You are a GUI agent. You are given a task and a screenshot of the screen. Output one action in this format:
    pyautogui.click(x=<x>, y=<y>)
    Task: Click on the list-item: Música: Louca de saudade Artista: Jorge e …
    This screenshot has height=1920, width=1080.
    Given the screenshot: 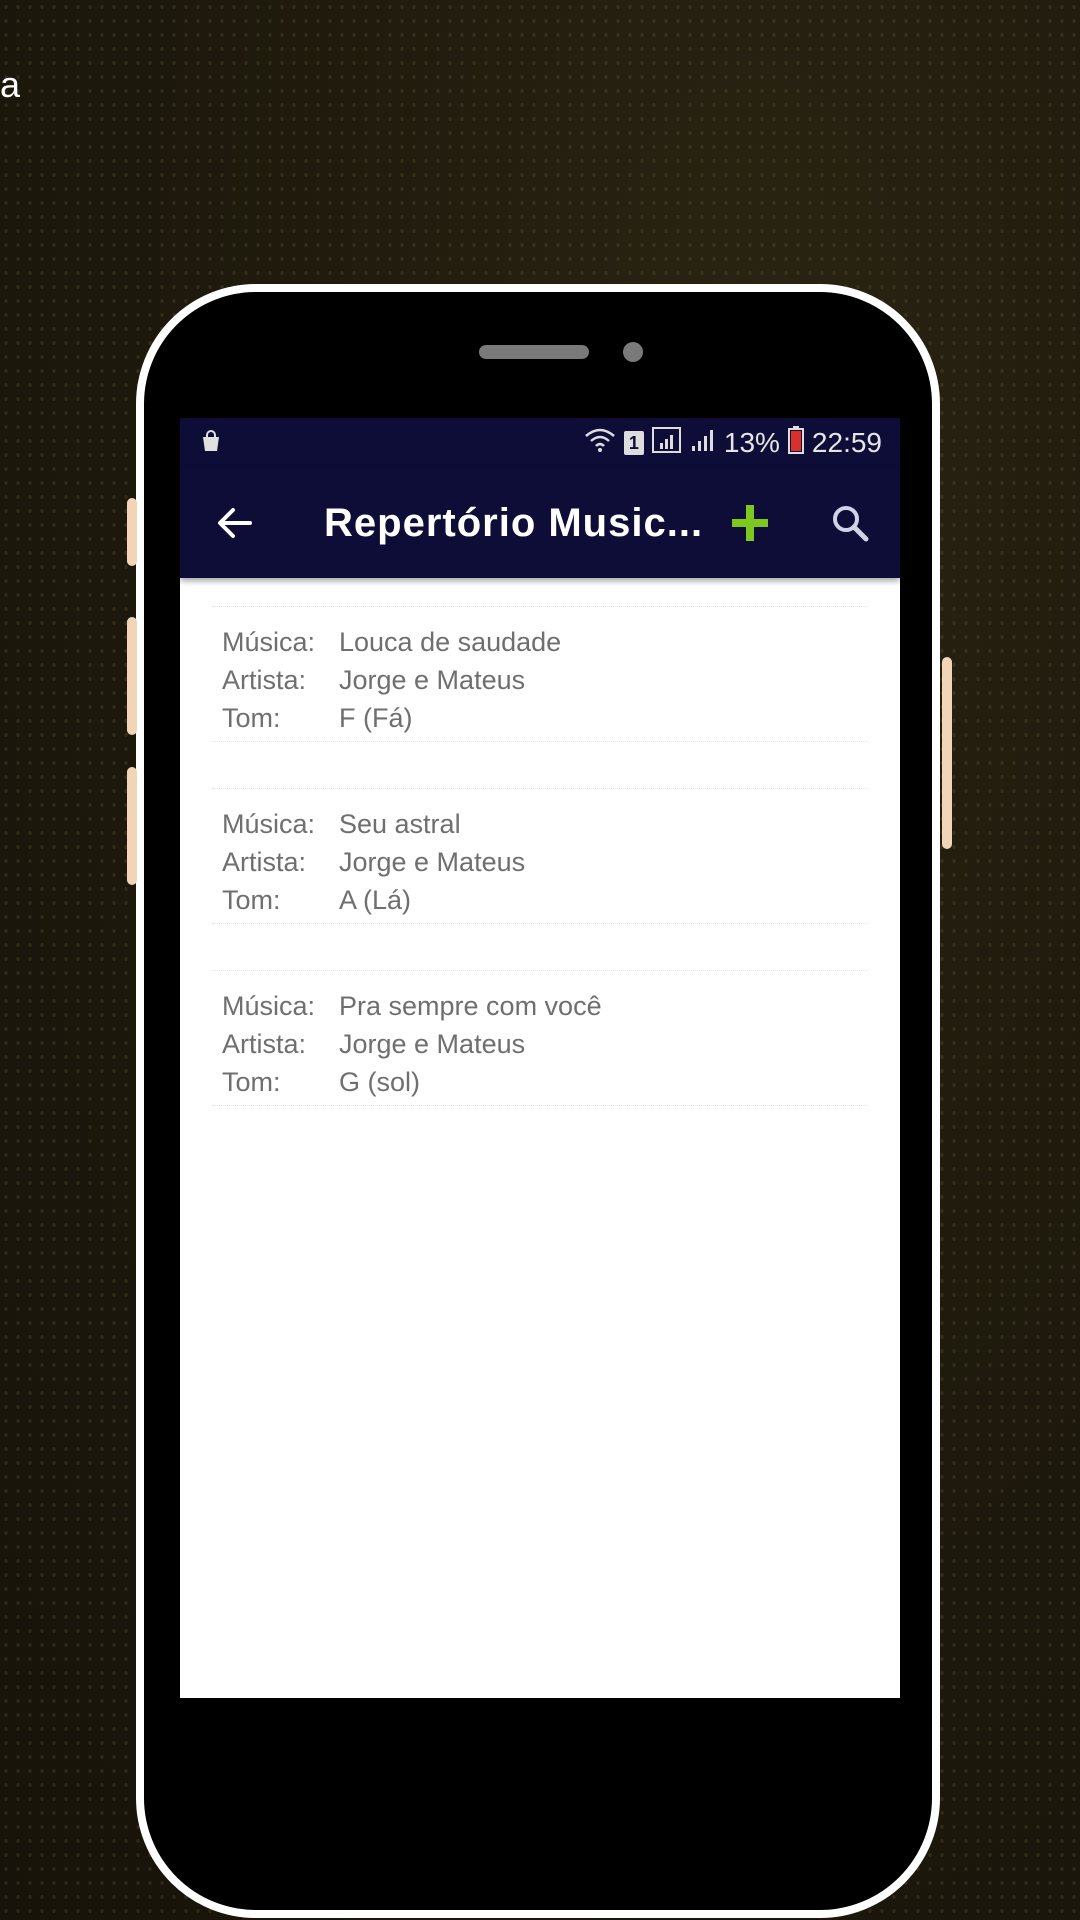 What is the action you would take?
    pyautogui.click(x=540, y=674)
    